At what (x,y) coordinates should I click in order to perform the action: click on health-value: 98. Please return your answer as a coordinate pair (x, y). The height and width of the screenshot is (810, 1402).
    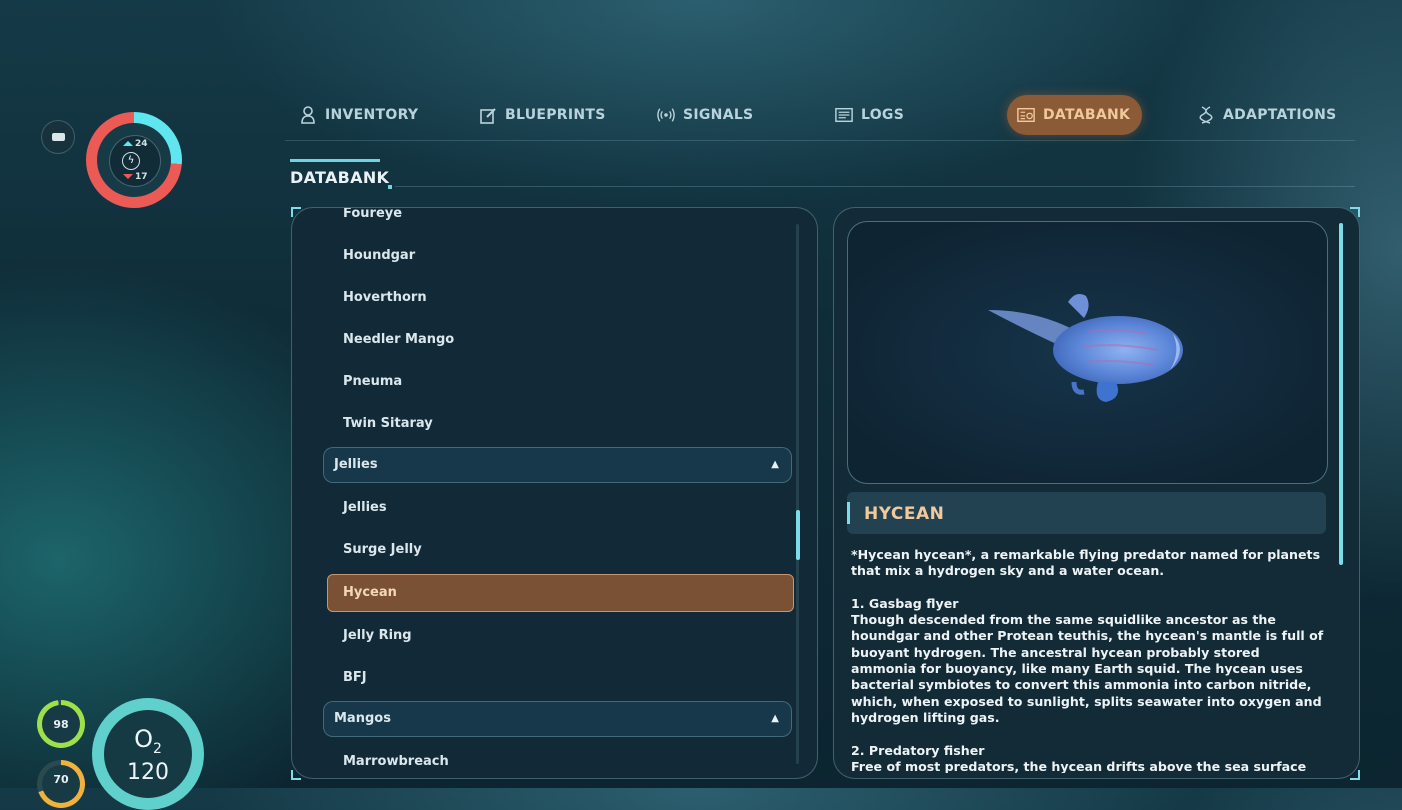
    Looking at the image, I should click on (61, 724).